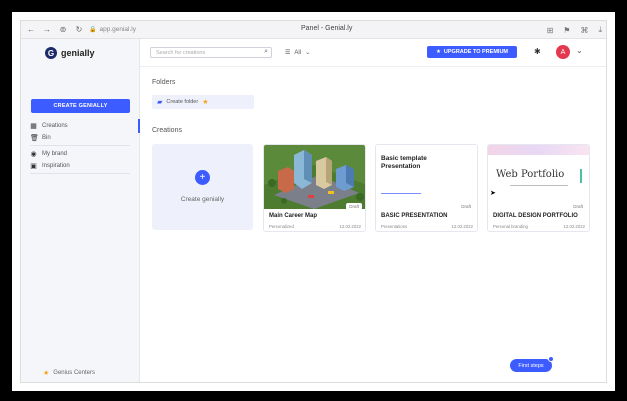 Image resolution: width=627 pixels, height=401 pixels. What do you see at coordinates (167, 130) in the screenshot?
I see `creations-heading: Creations` at bounding box center [167, 130].